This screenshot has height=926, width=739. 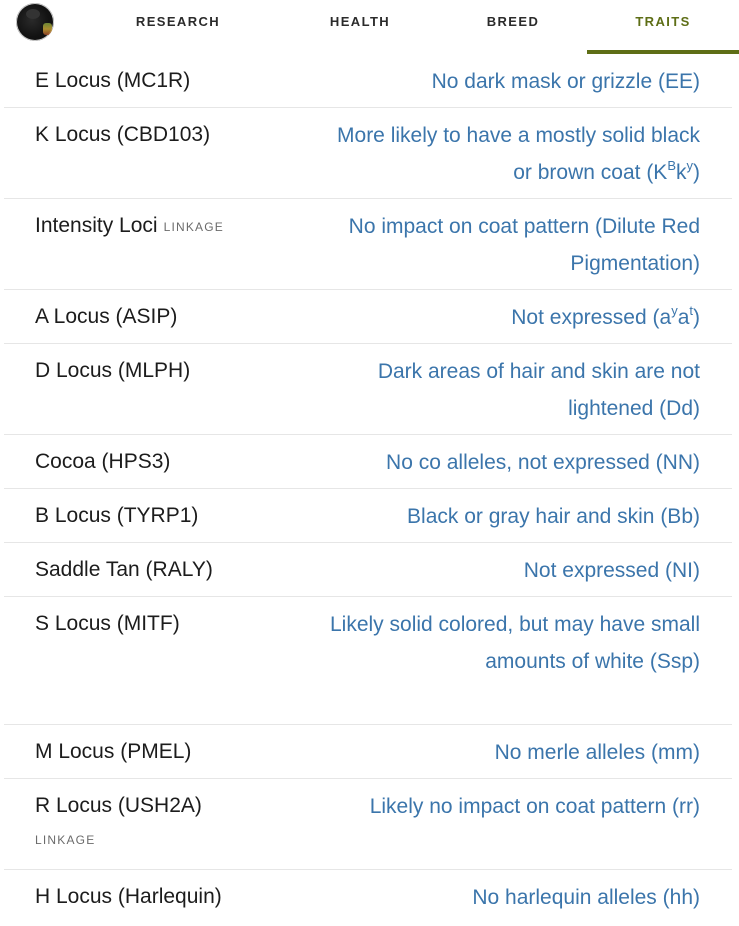 What do you see at coordinates (117, 515) in the screenshot?
I see `trait-name-text: B Locus (TYRP1)` at bounding box center [117, 515].